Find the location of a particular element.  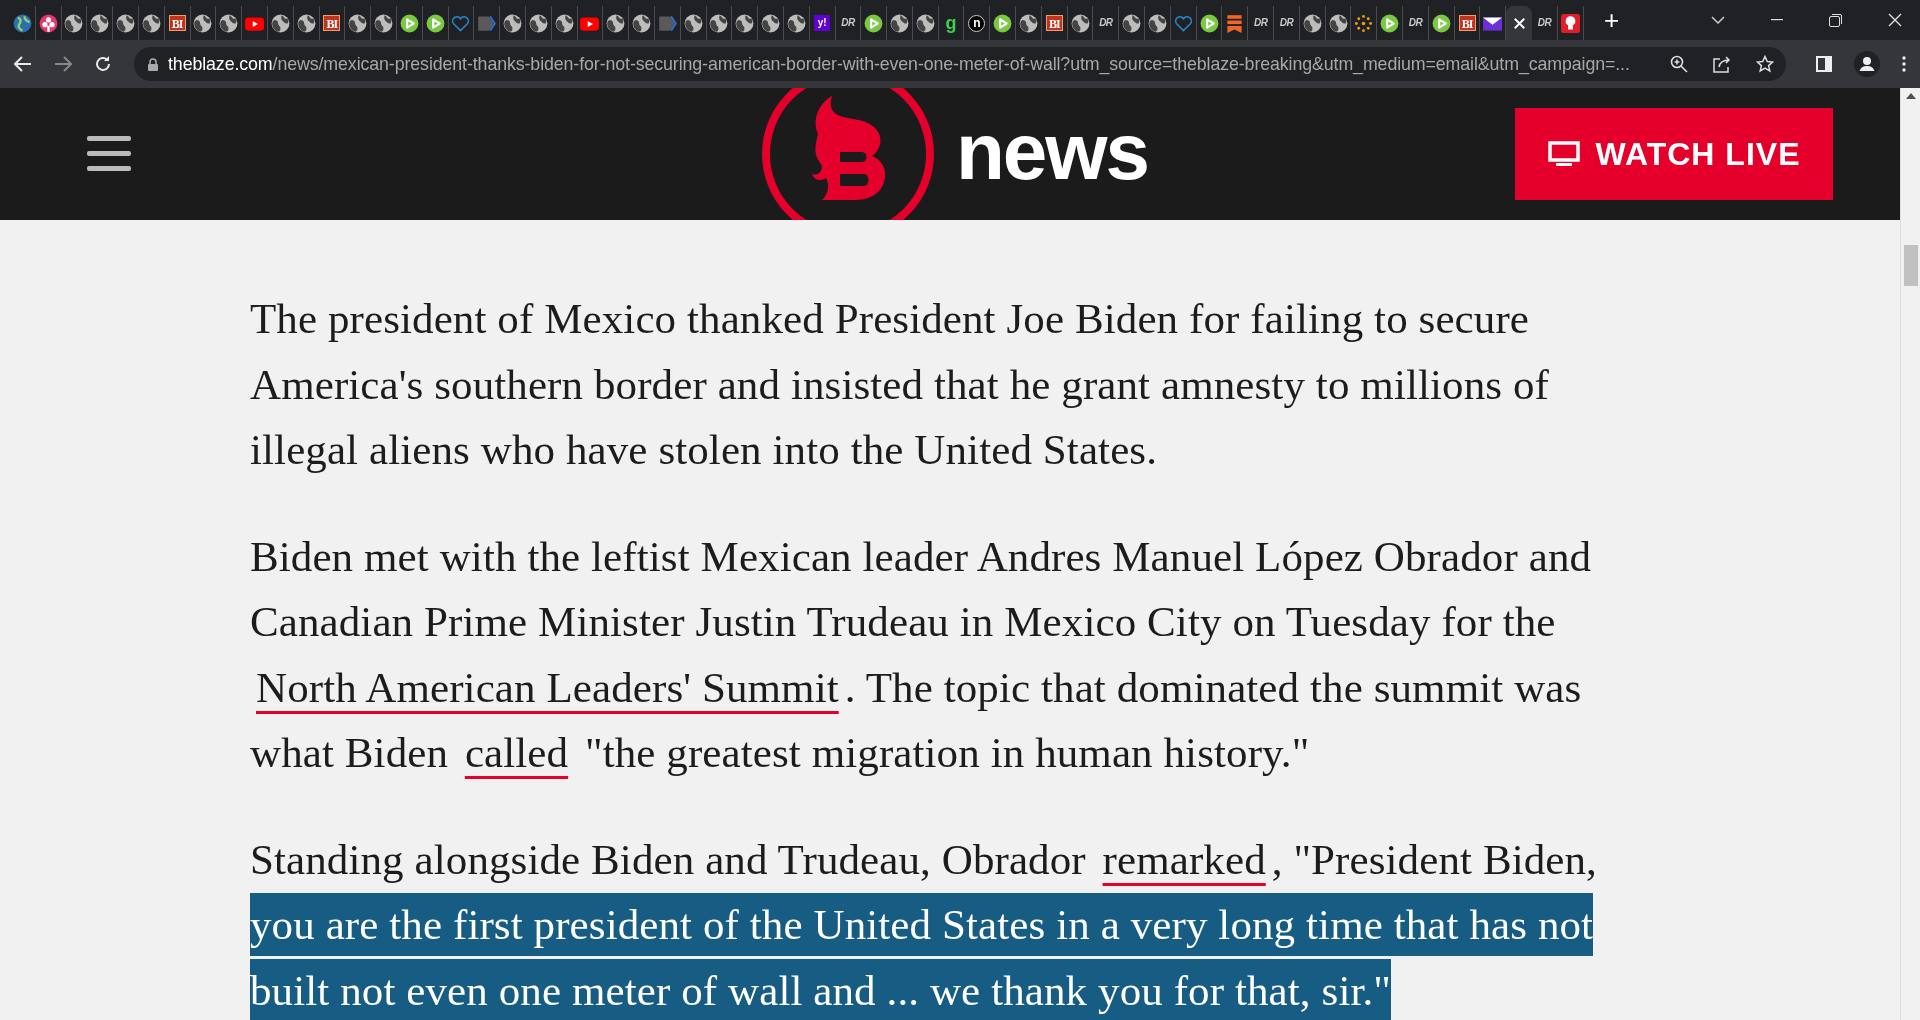

article-link: called is located at coordinates (516, 752).